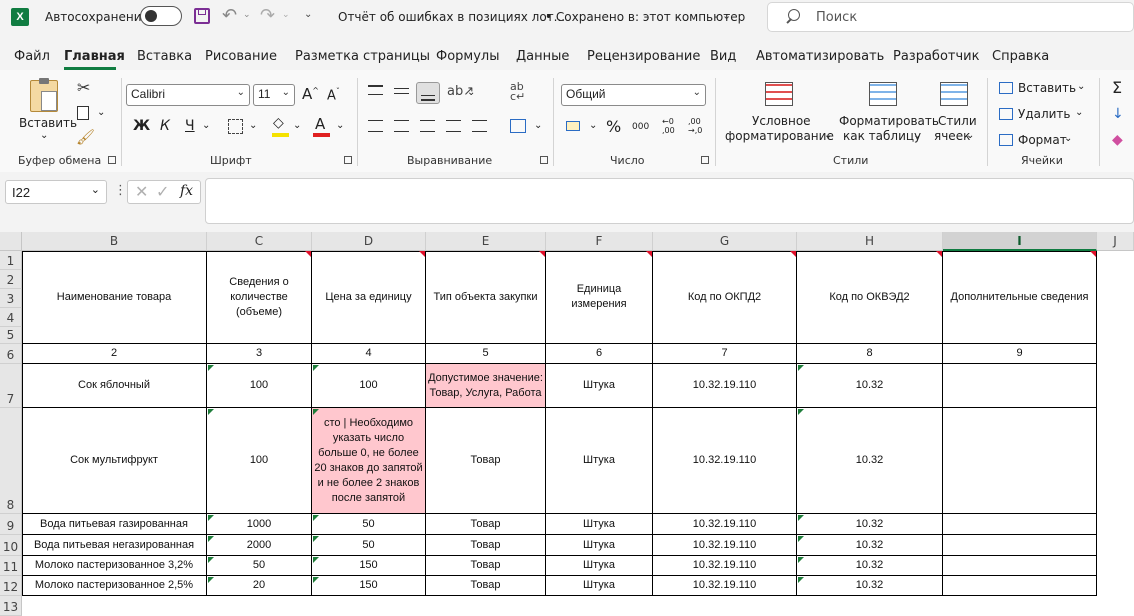  Describe the element at coordinates (1115, 241) in the screenshot. I see `column-header-j: J` at that location.